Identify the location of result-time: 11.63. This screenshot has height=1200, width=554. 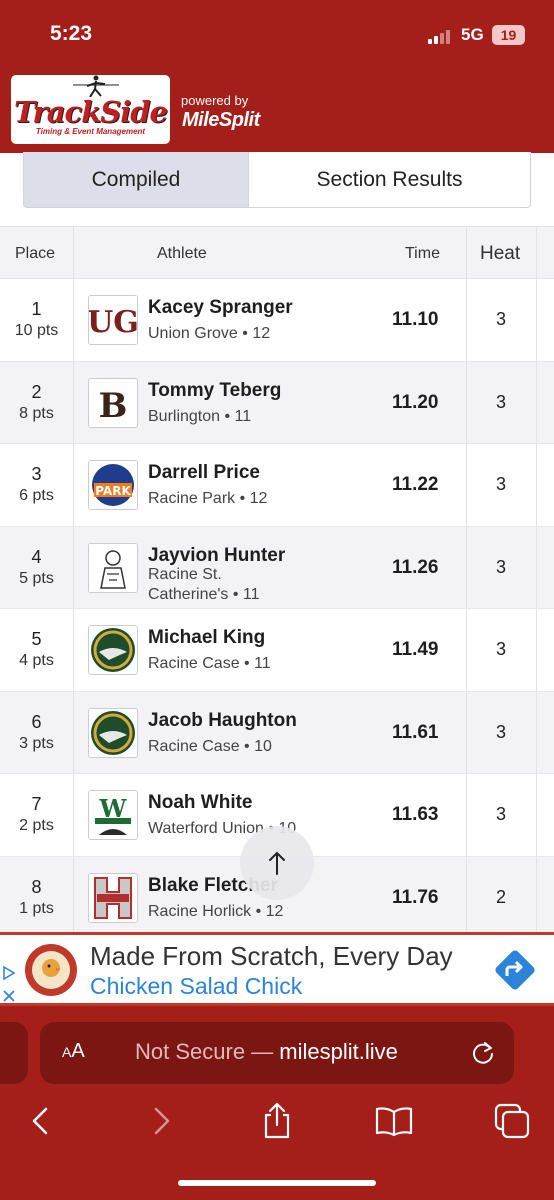
(415, 814).